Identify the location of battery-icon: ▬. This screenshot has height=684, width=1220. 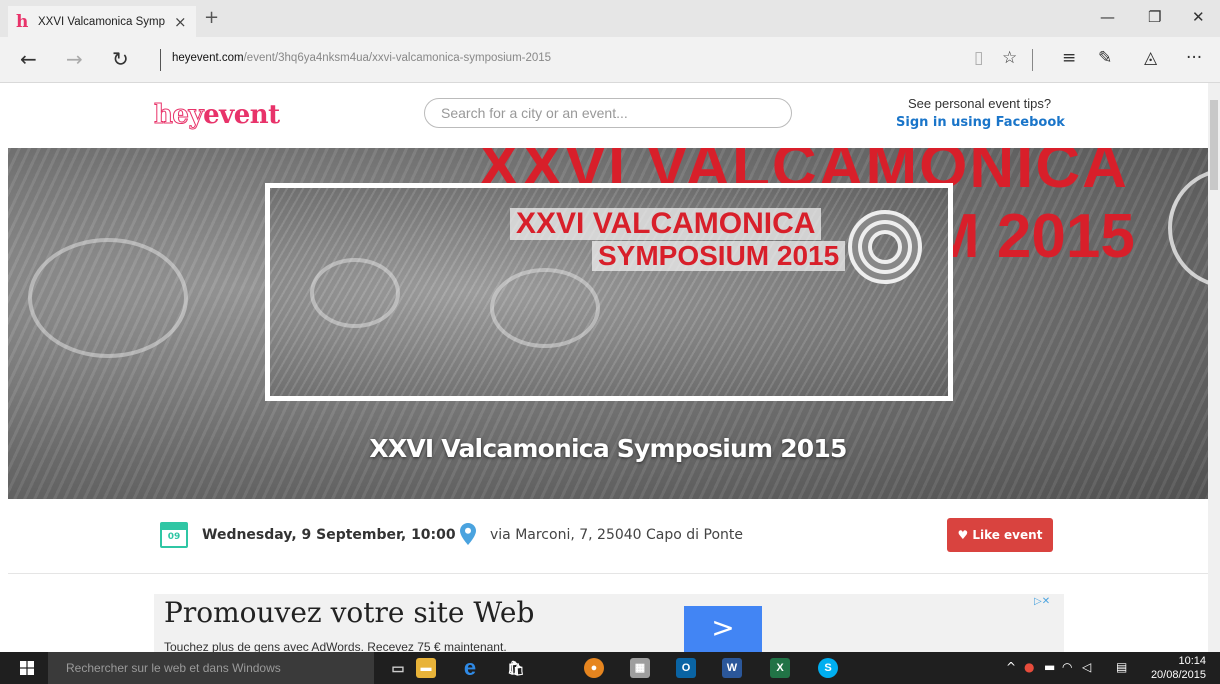
(1049, 667).